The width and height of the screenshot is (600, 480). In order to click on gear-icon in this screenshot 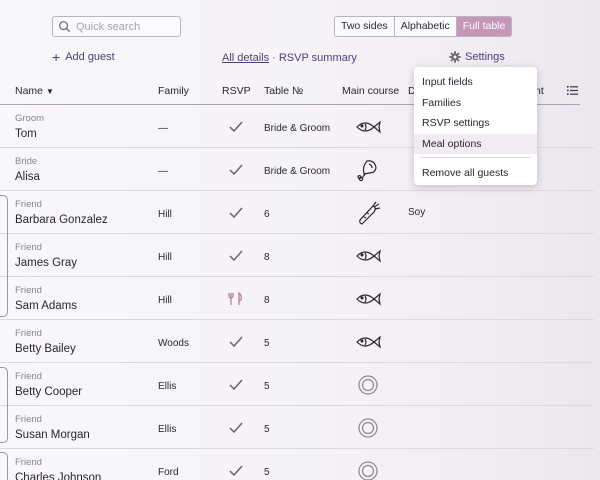, I will do `click(455, 57)`.